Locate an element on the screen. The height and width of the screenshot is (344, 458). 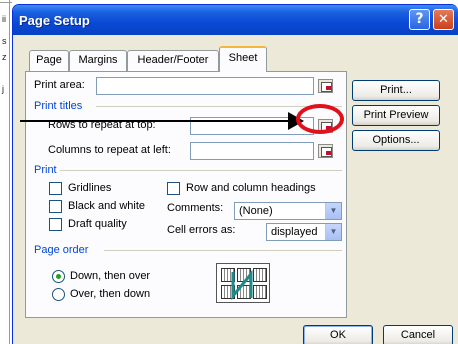
tab-page: Page is located at coordinates (49, 60).